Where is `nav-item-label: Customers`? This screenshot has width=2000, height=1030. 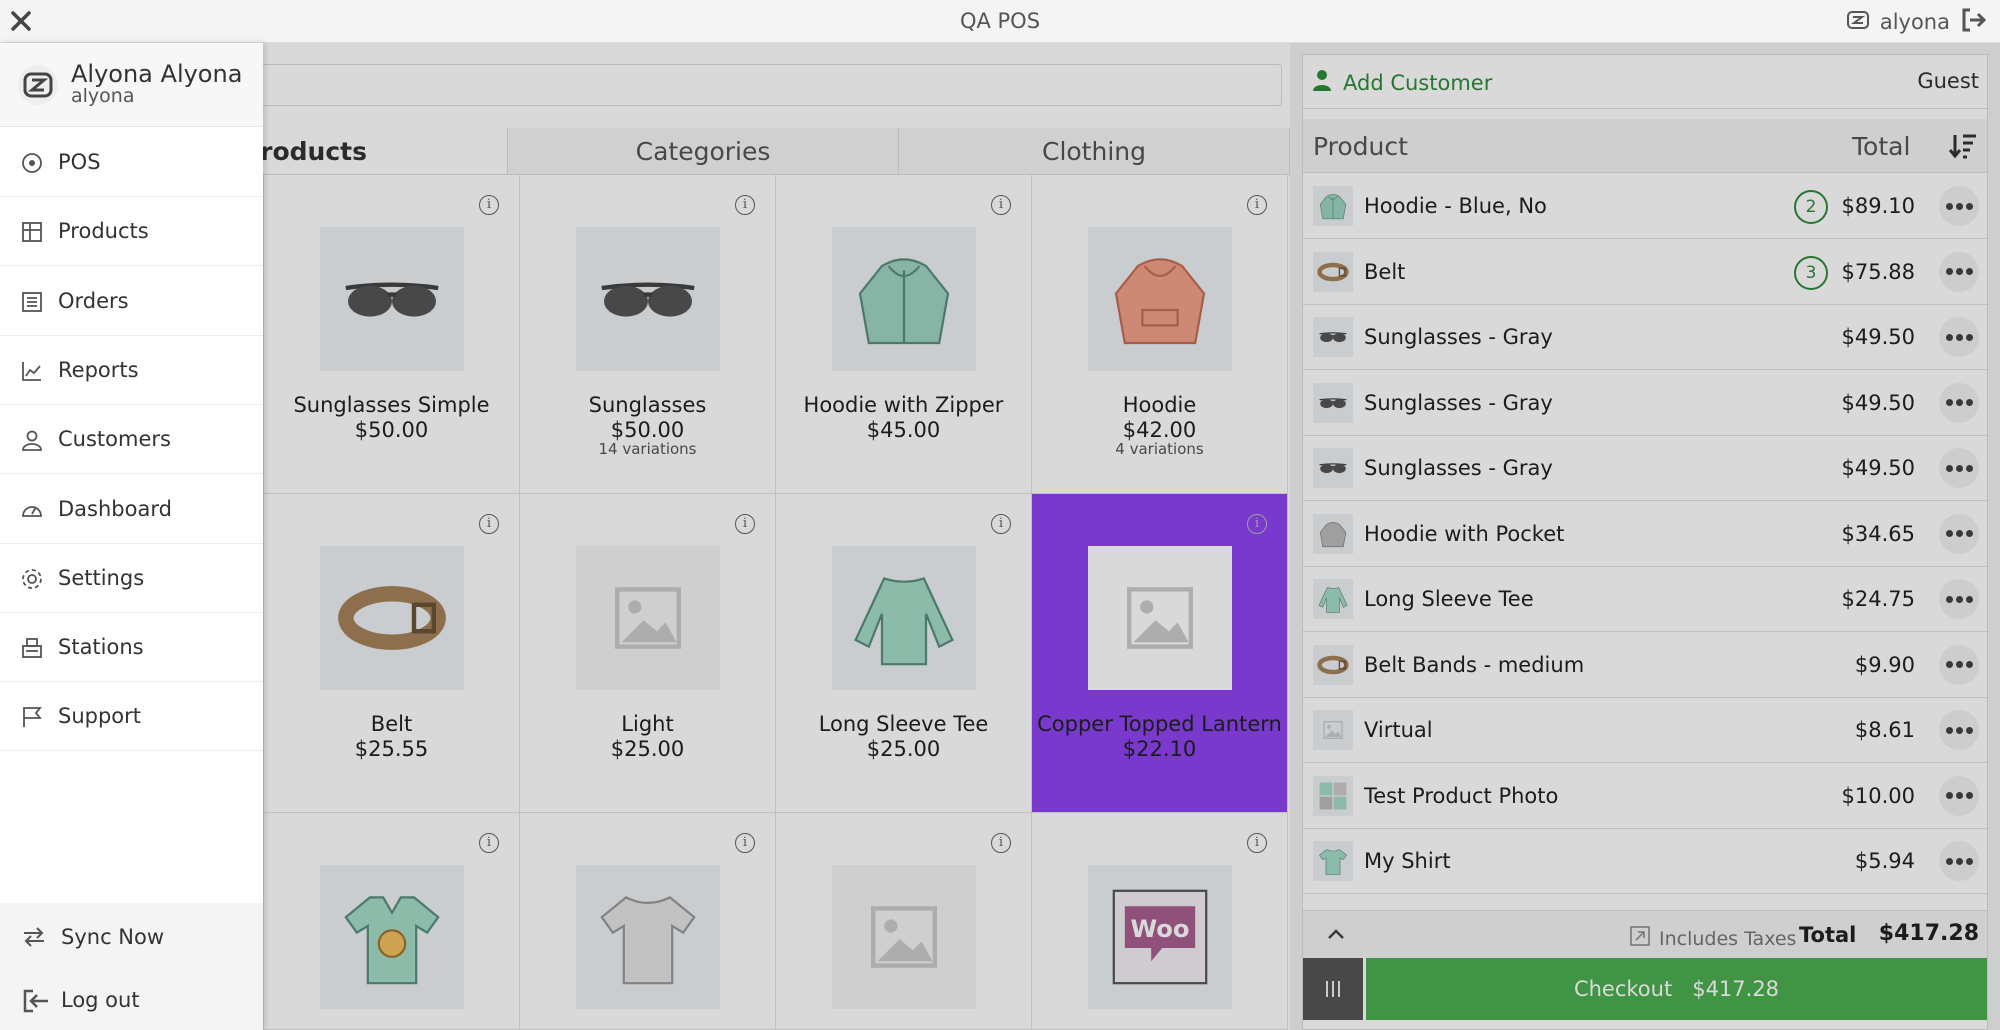 nav-item-label: Customers is located at coordinates (114, 439).